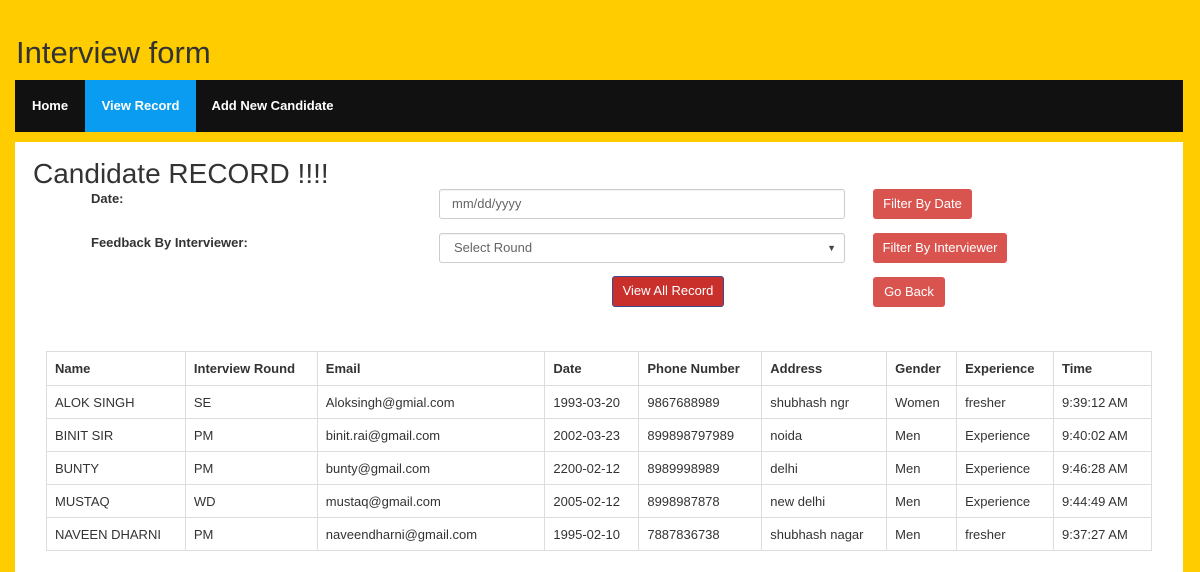 The width and height of the screenshot is (1200, 572). I want to click on cell-phone-number: 899898797989, so click(700, 435).